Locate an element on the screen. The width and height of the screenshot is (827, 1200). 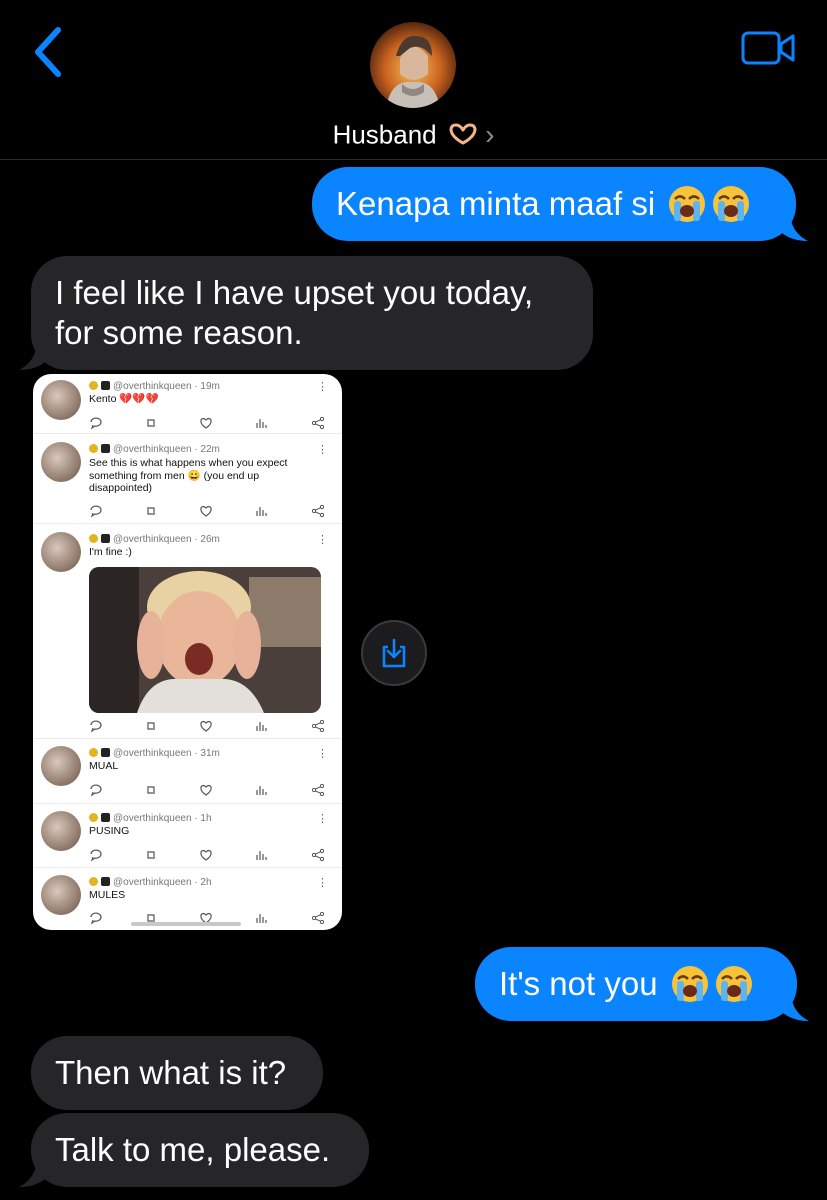
contact-avatar is located at coordinates (413, 65).